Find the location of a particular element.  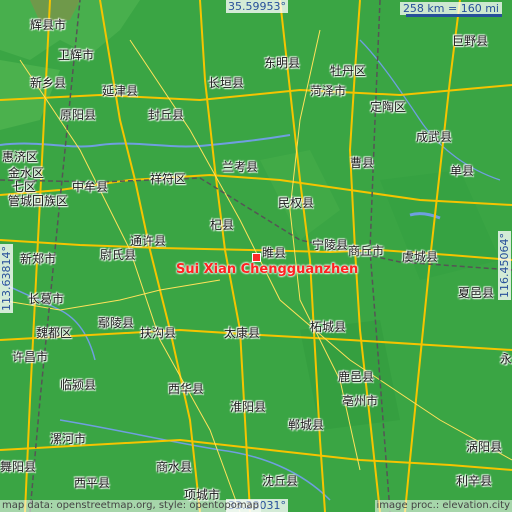

place-label: 祥符区 is located at coordinates (168, 179).